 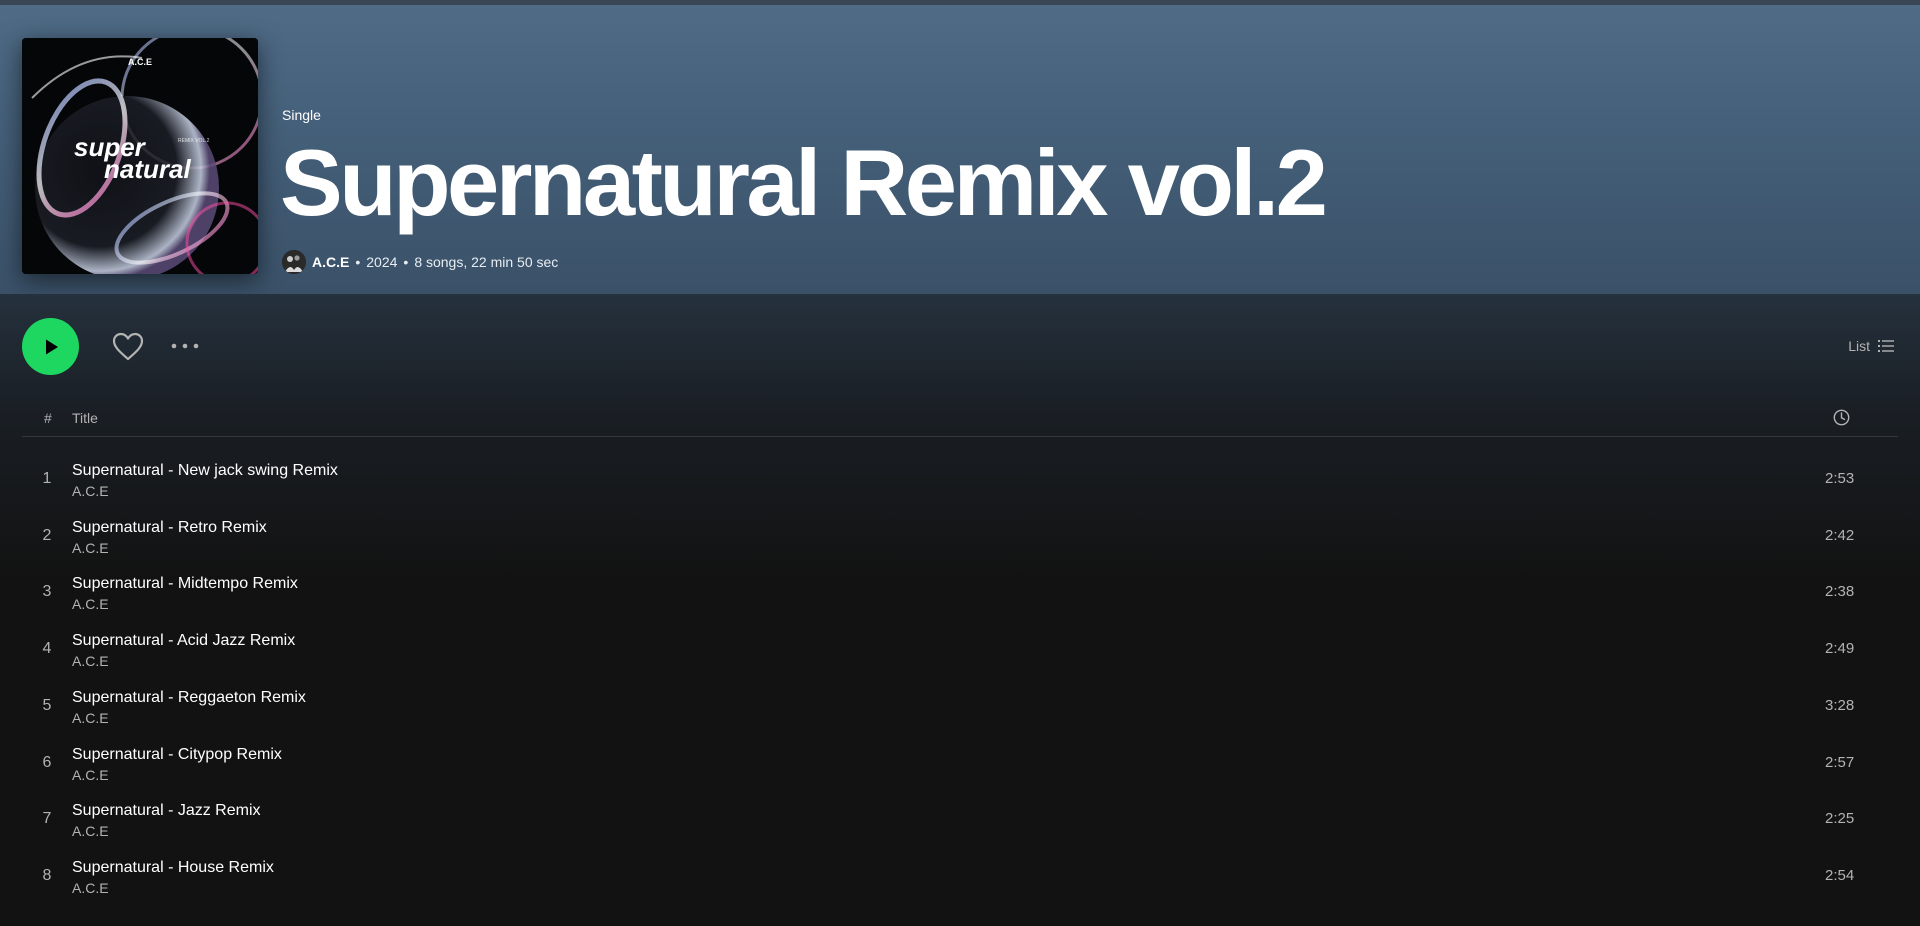 I want to click on artist-link: A.C.E, so click(x=330, y=262).